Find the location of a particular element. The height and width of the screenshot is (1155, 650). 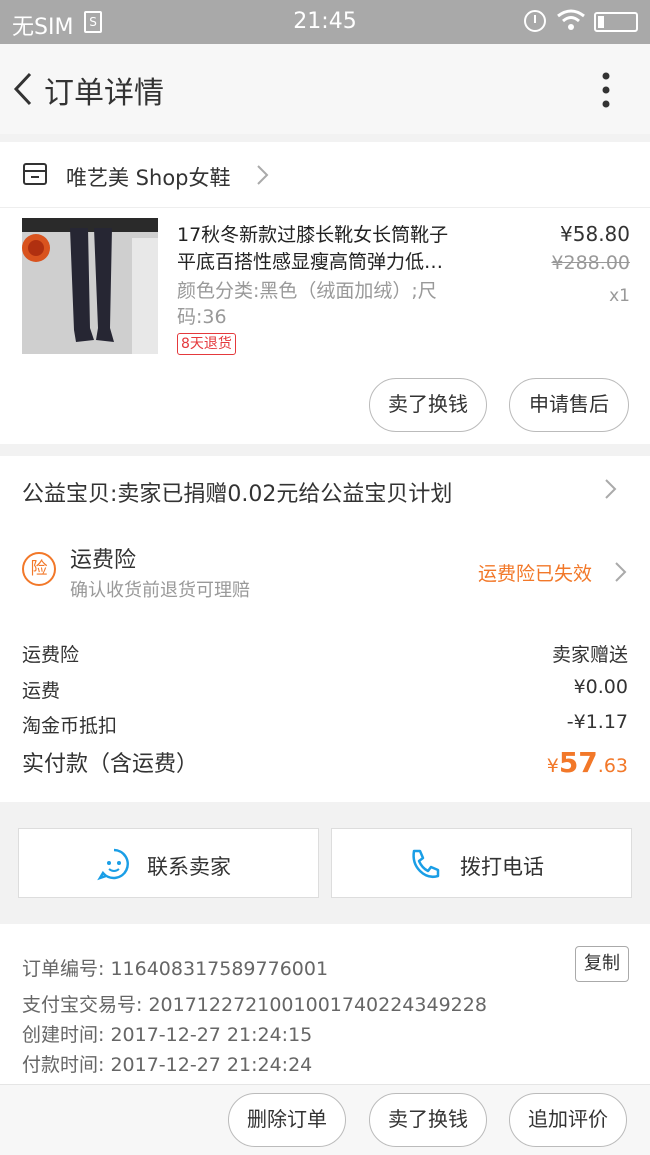

product-thumbnail is located at coordinates (90, 286).